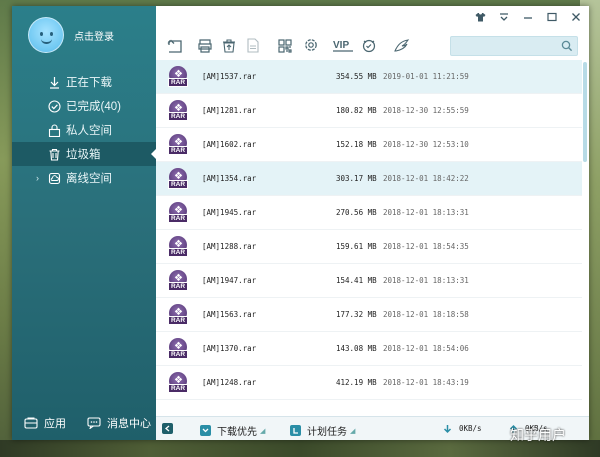 The image size is (600, 457). I want to click on cloud-icon, so click(54, 178).